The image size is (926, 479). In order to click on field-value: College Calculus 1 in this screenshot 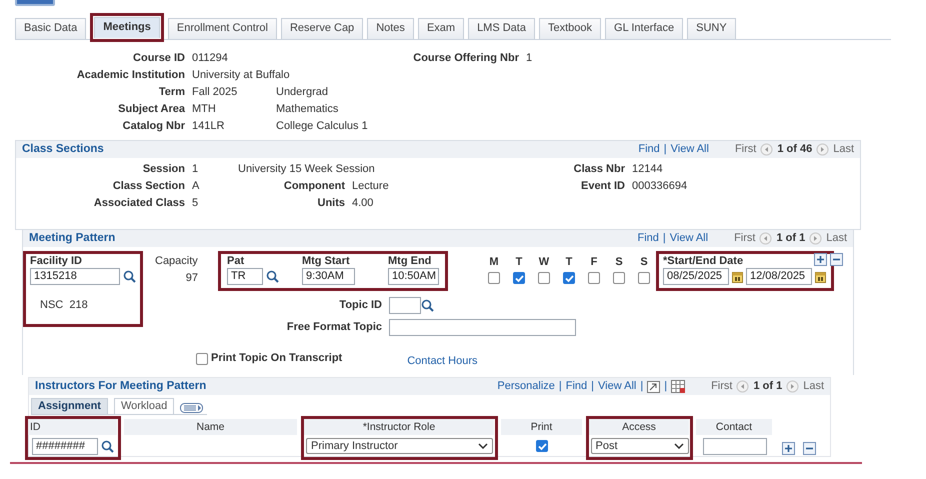, I will do `click(322, 127)`.